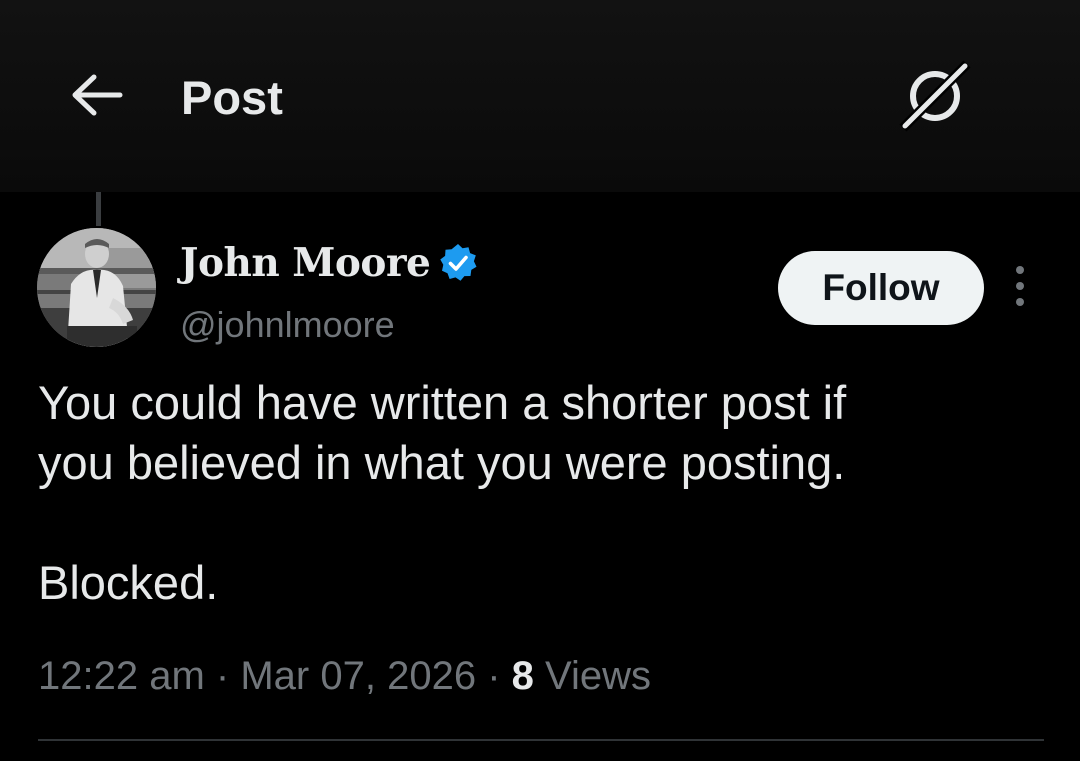 The height and width of the screenshot is (761, 1080). I want to click on avatar, so click(96, 287).